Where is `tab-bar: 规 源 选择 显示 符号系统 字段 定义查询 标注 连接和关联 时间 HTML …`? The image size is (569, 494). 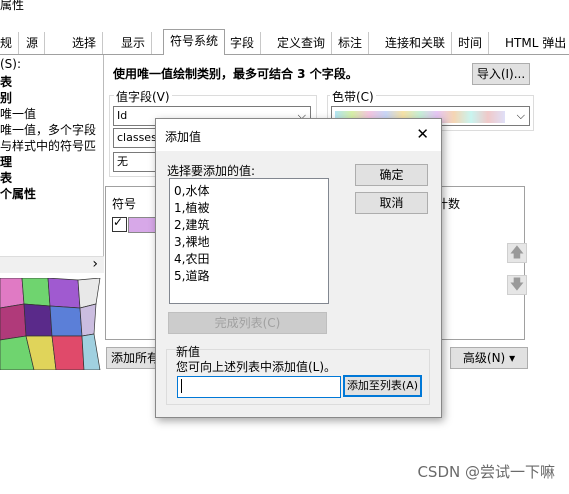 tab-bar: 规 源 选择 显示 符号系统 字段 定义查询 标注 连接和关联 时间 HTML … is located at coordinates (284, 42).